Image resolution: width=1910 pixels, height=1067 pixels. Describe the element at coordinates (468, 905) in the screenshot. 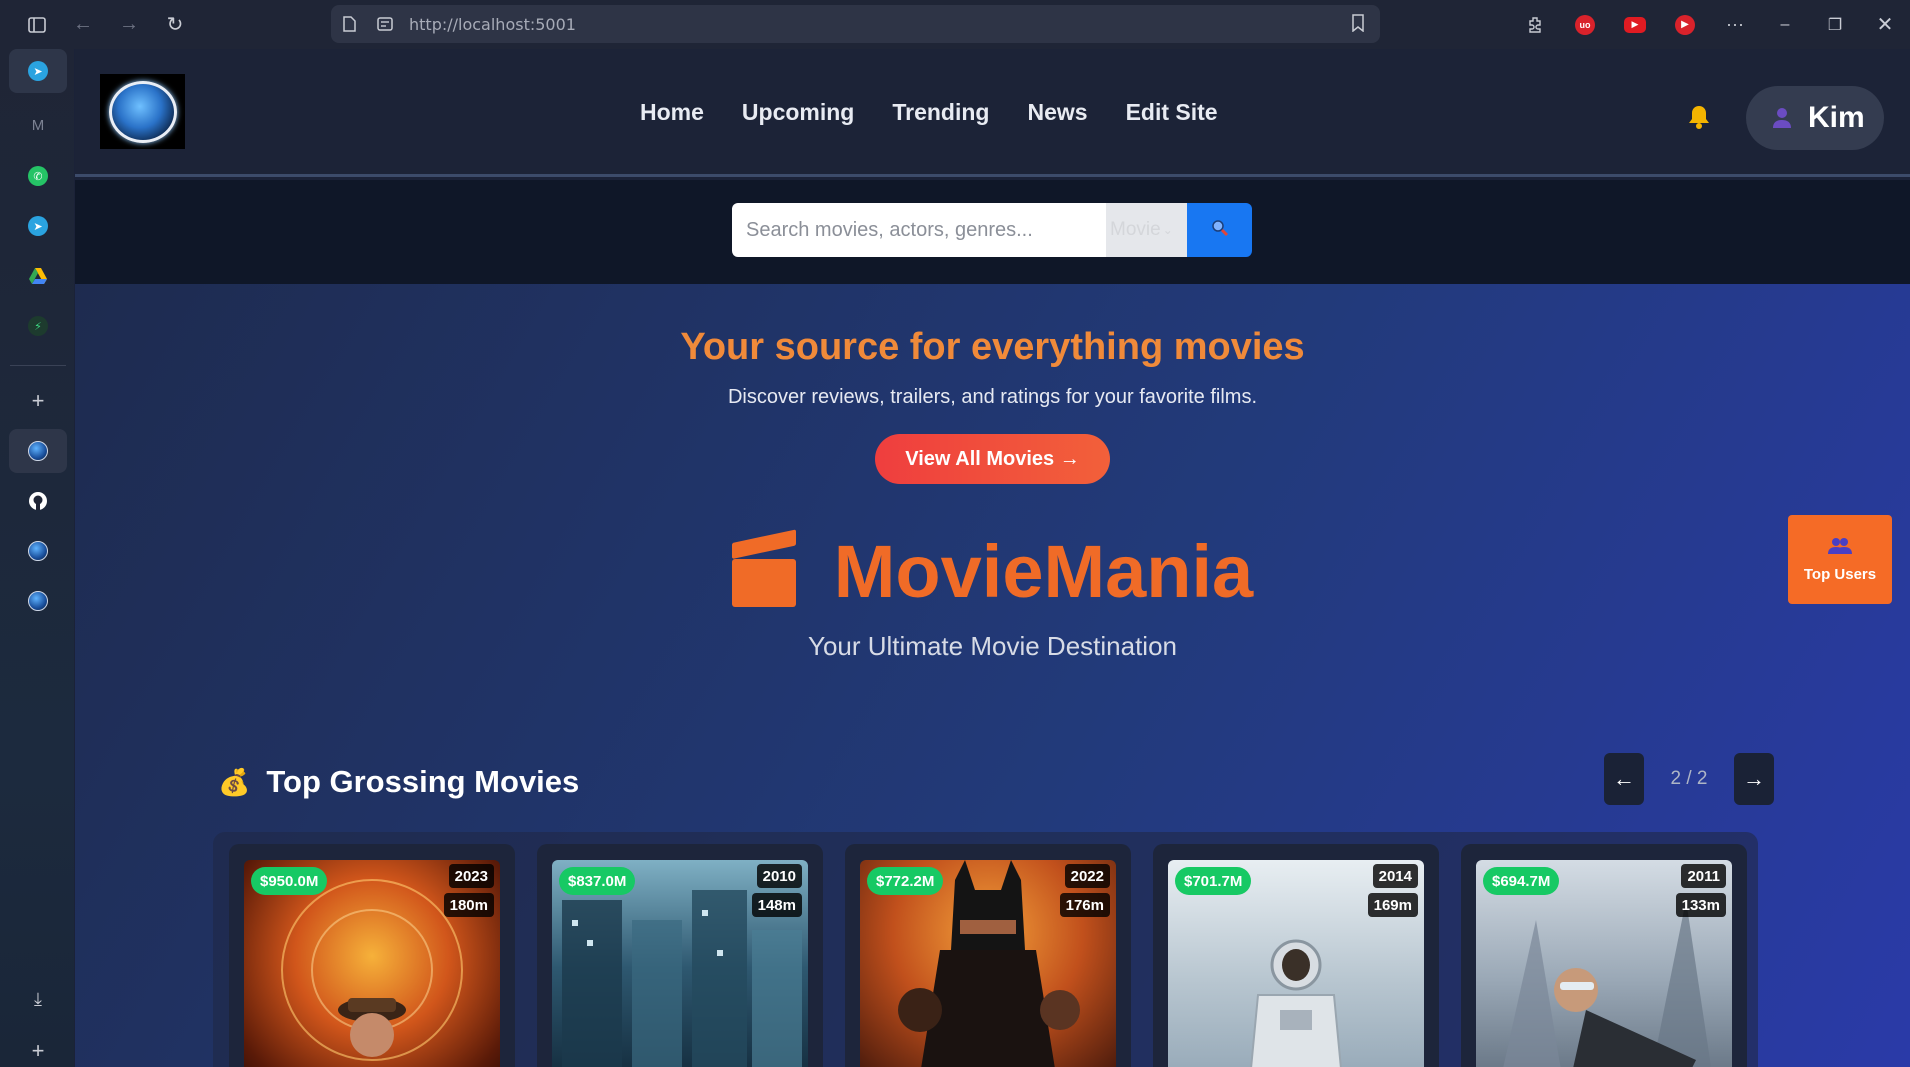

I see `runtime-badge: 180m` at that location.